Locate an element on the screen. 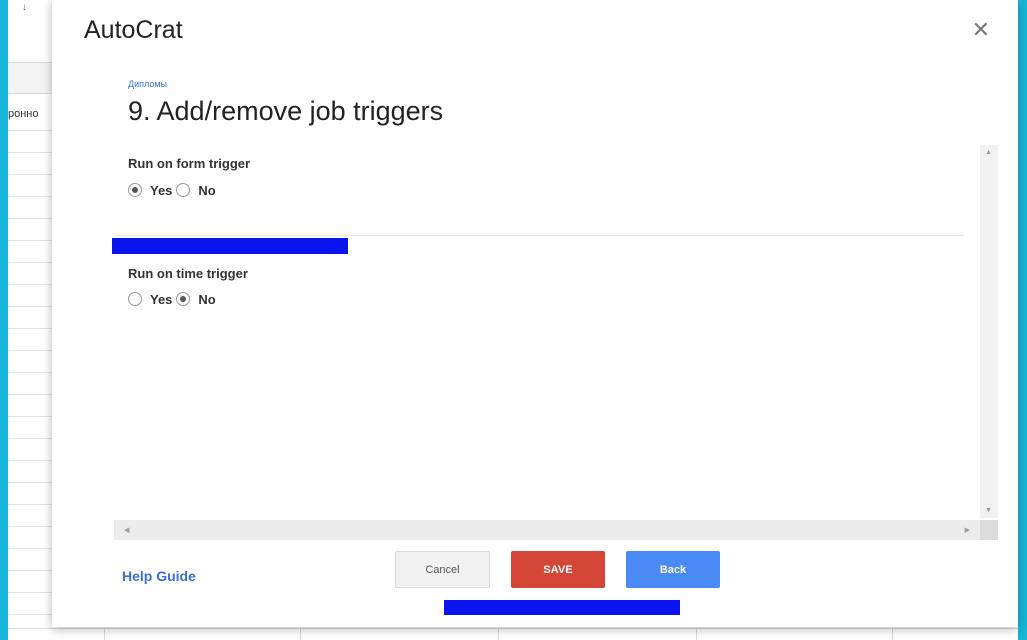 Image resolution: width=1027 pixels, height=640 pixels. horizontal-scrollbar: ◀ ▶ is located at coordinates (547, 530).